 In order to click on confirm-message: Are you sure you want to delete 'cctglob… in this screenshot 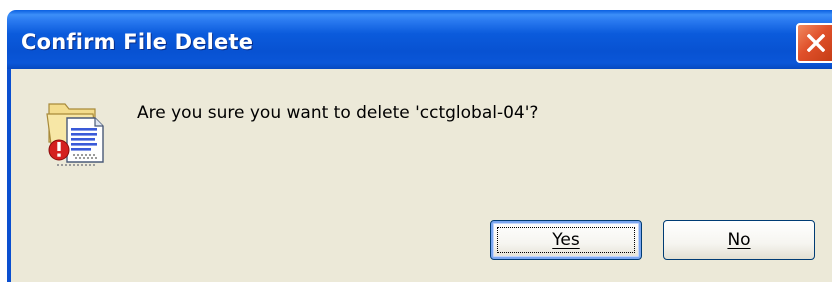, I will do `click(338, 113)`.